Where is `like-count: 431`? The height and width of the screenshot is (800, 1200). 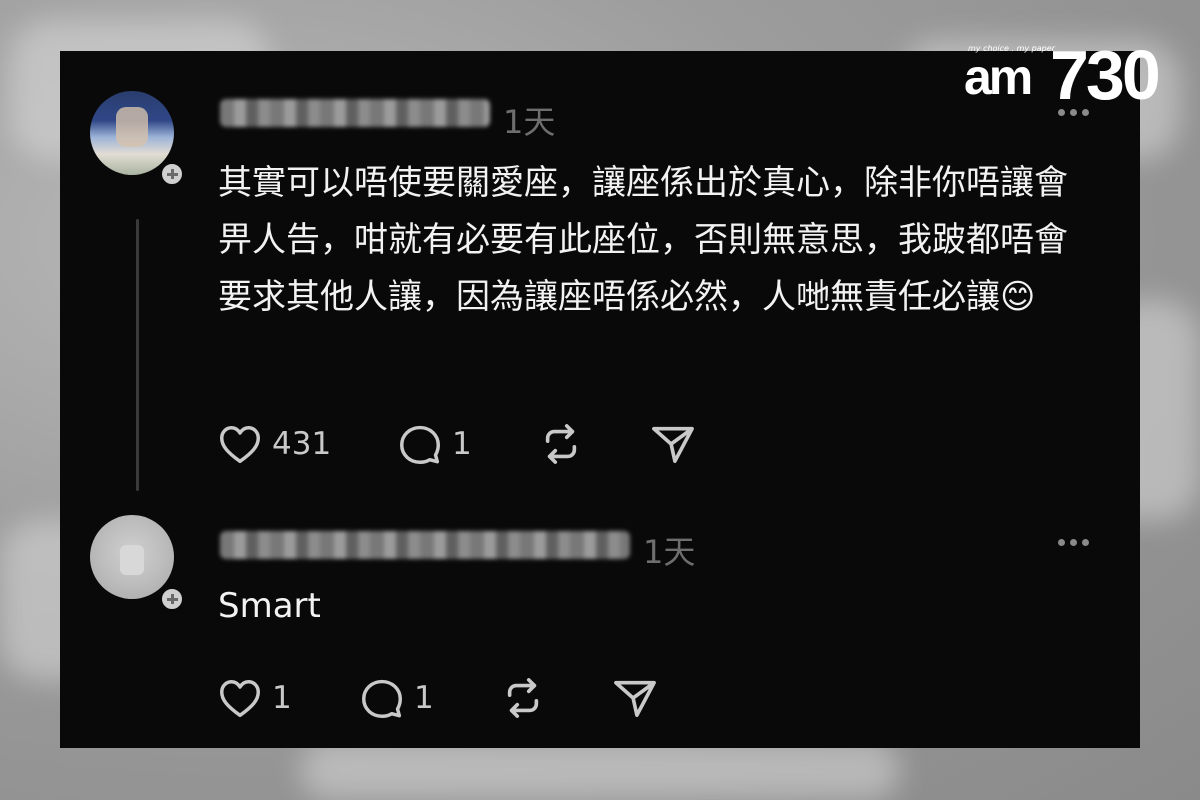
like-count: 431 is located at coordinates (302, 444).